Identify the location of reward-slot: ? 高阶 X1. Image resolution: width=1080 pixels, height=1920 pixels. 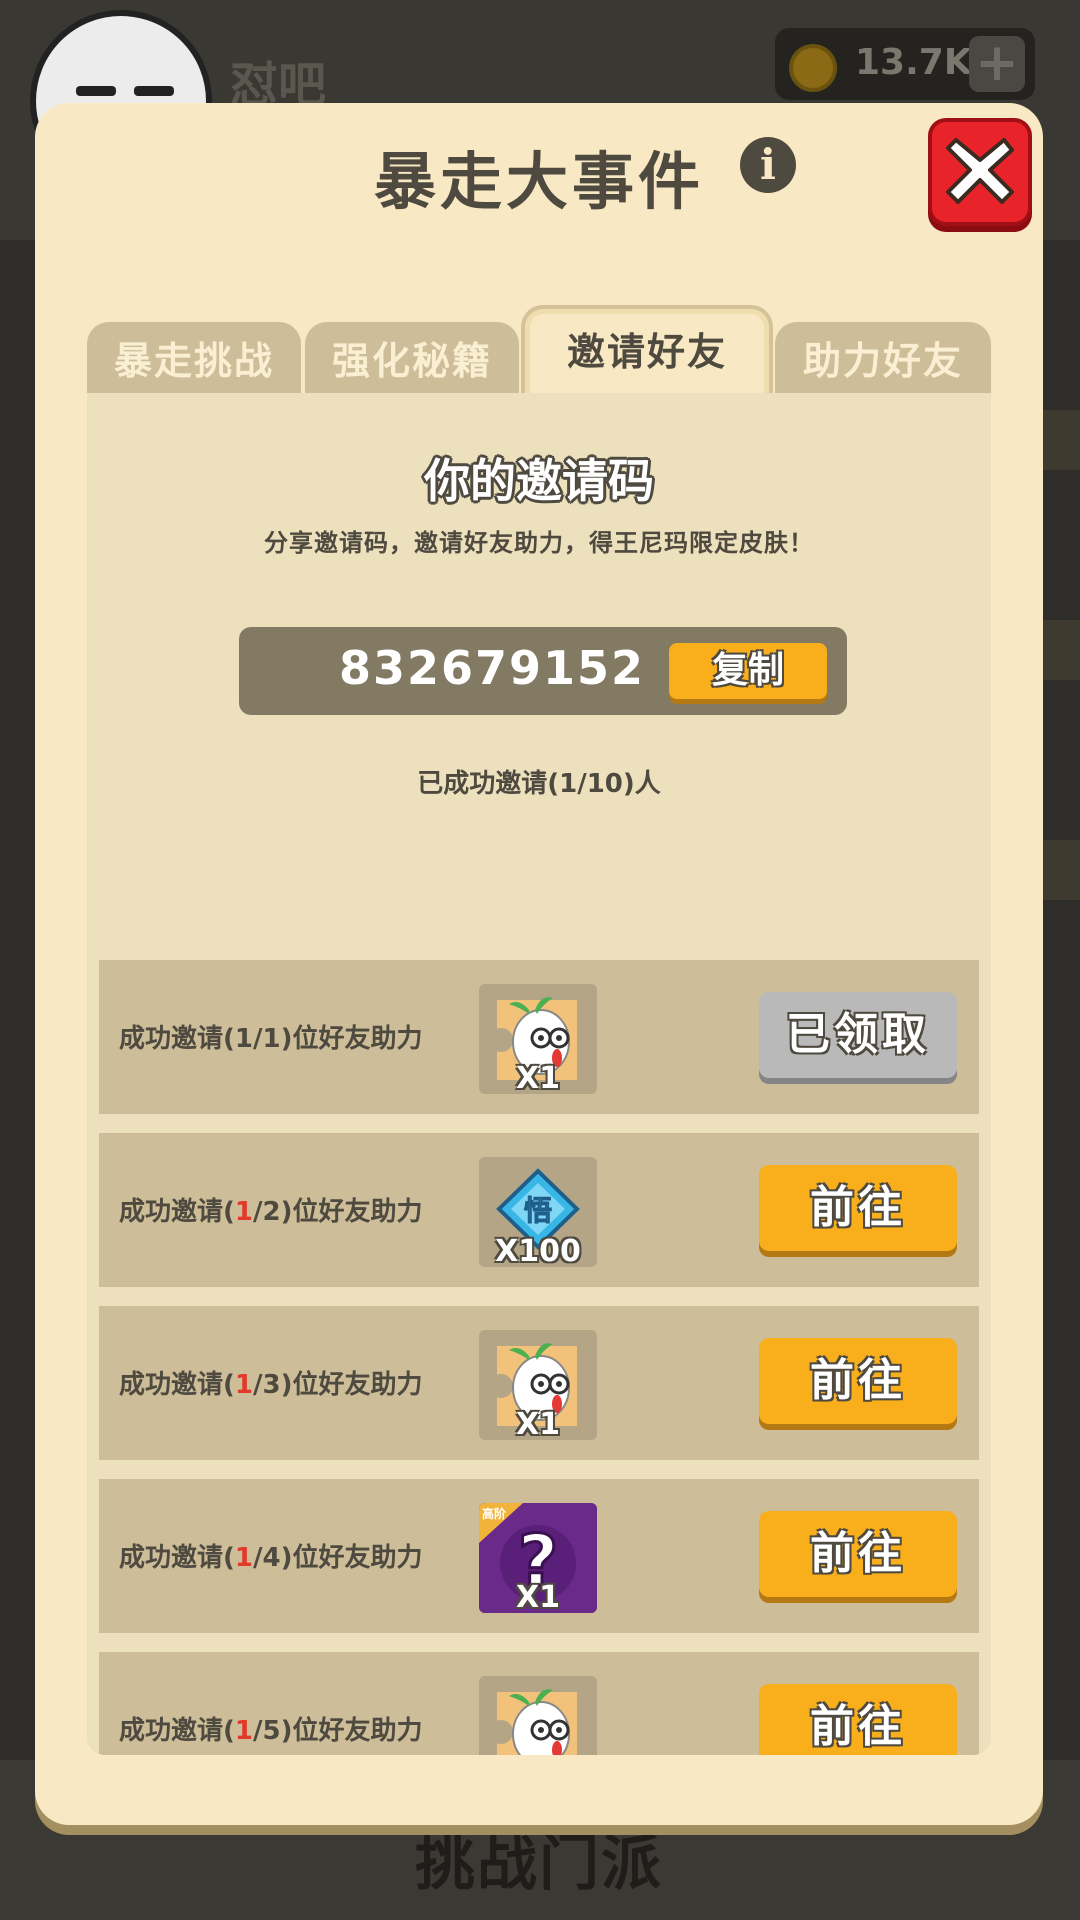
(538, 1558).